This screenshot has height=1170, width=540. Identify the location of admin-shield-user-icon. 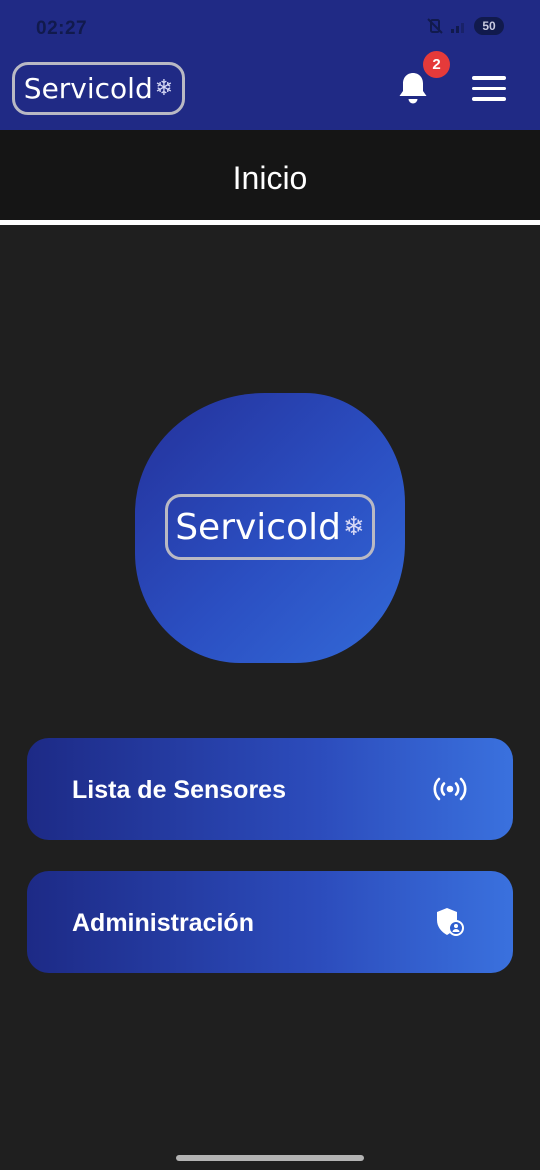
(450, 922).